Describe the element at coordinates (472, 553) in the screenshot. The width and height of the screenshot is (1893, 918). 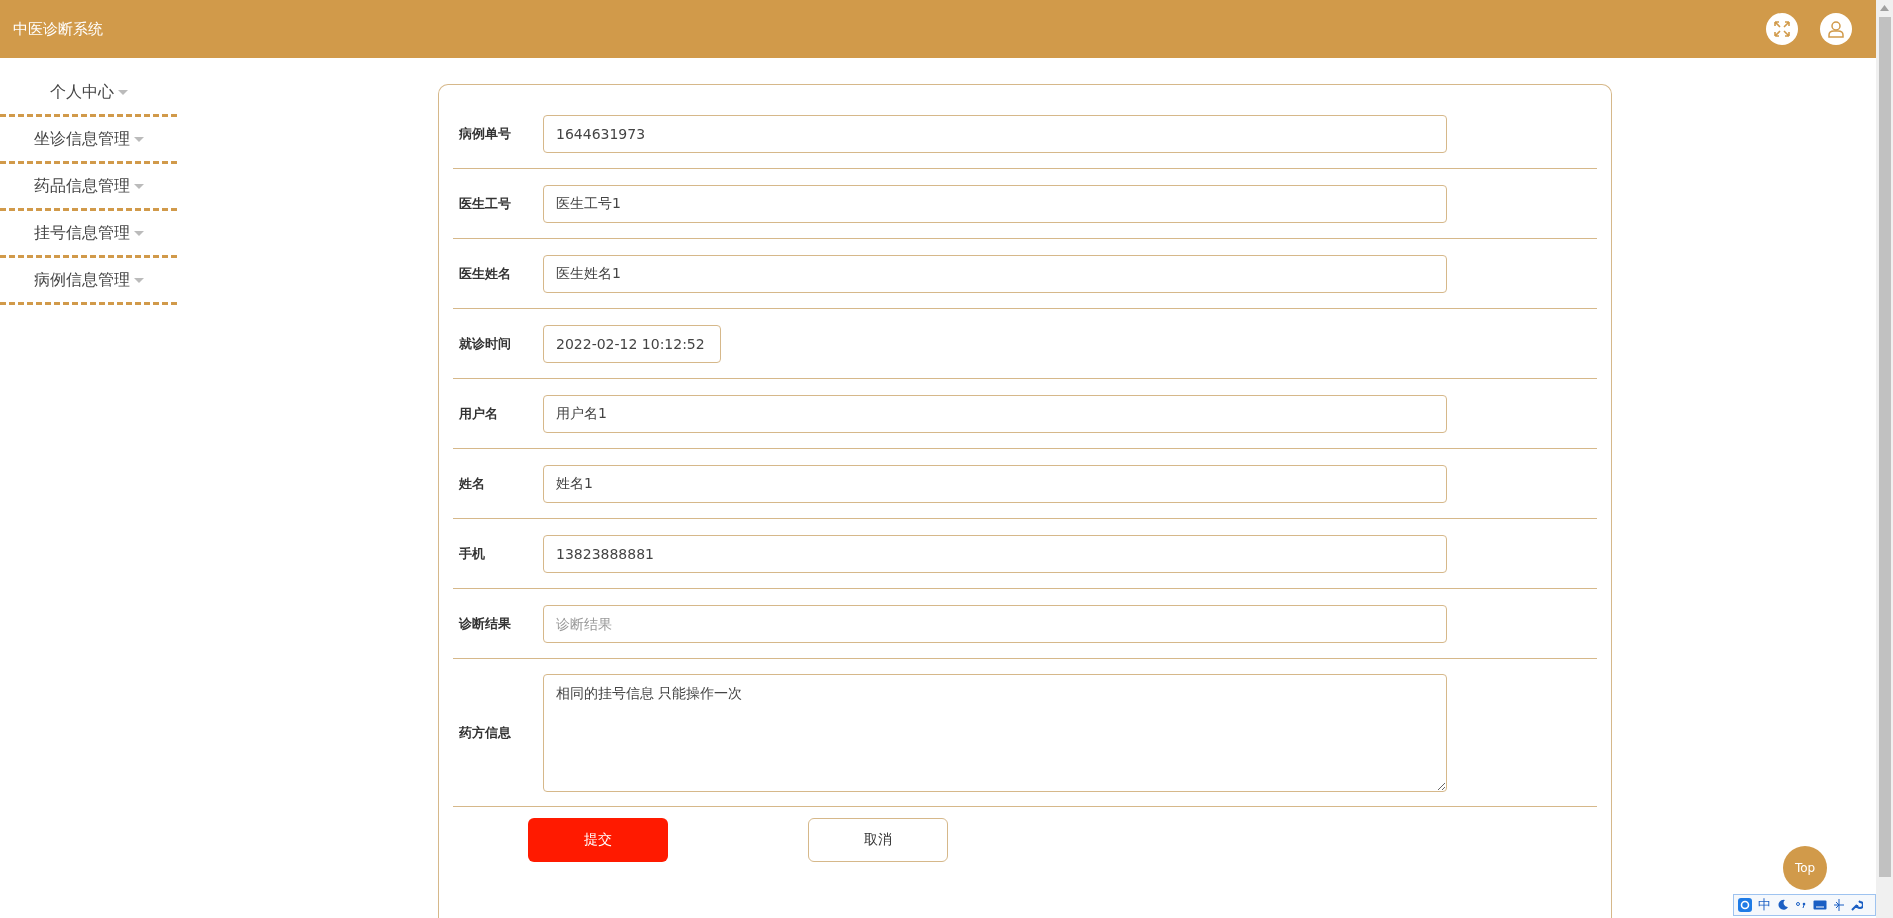
I see `field-label: 手机` at that location.